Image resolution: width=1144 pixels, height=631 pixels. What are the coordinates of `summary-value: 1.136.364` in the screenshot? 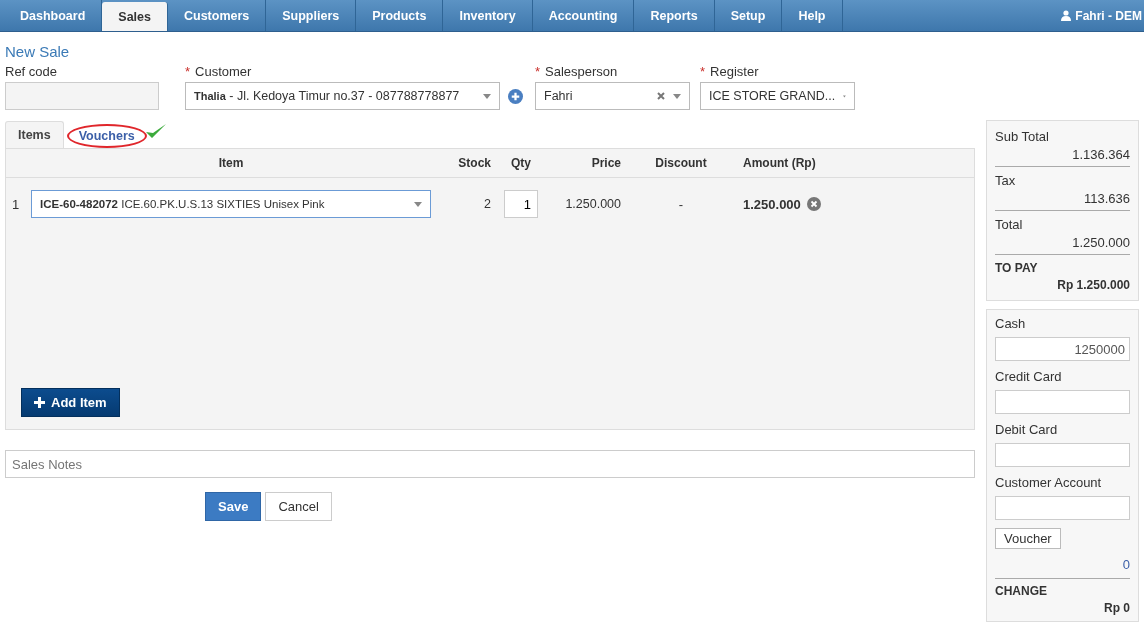 It's located at (1101, 154).